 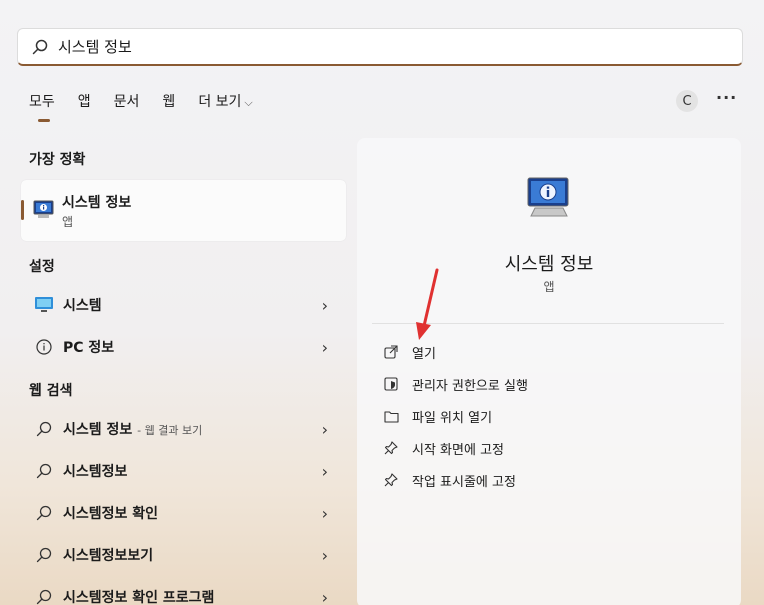 I want to click on best-match-type: 앱, so click(x=68, y=222).